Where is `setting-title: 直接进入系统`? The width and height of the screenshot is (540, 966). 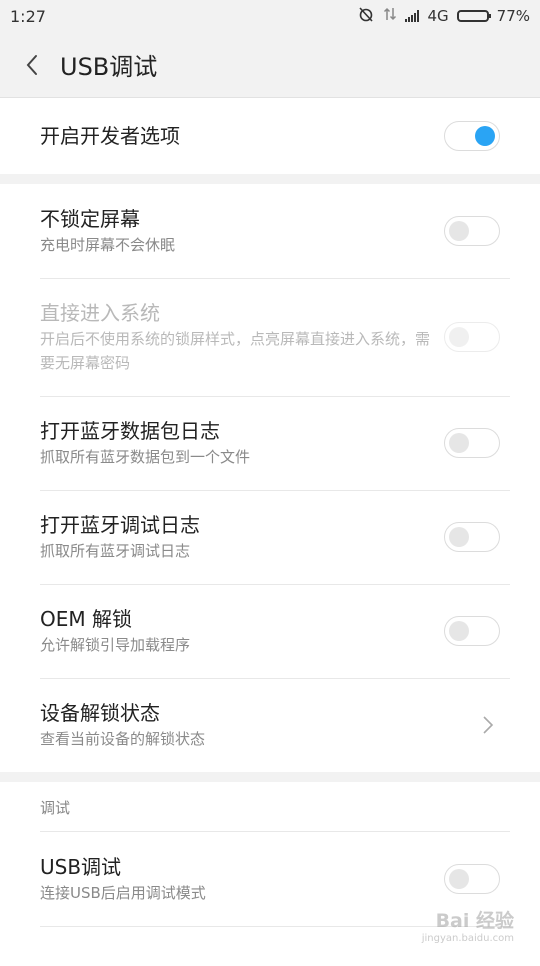
setting-title: 直接进入系统 is located at coordinates (100, 313).